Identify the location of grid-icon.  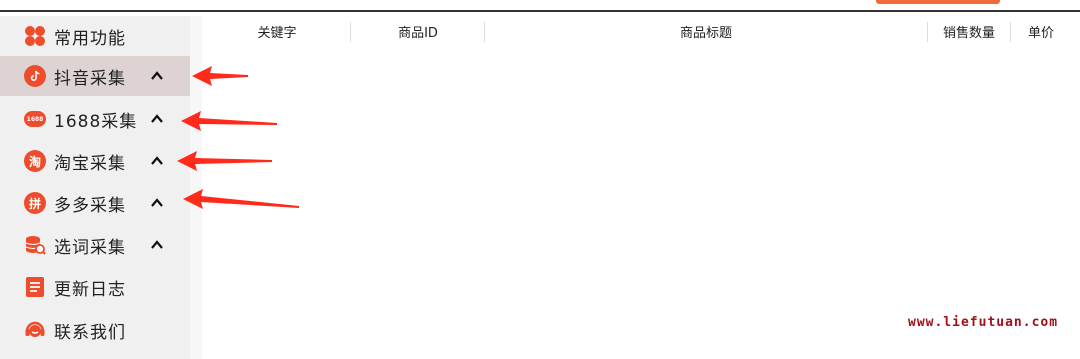
(35, 36).